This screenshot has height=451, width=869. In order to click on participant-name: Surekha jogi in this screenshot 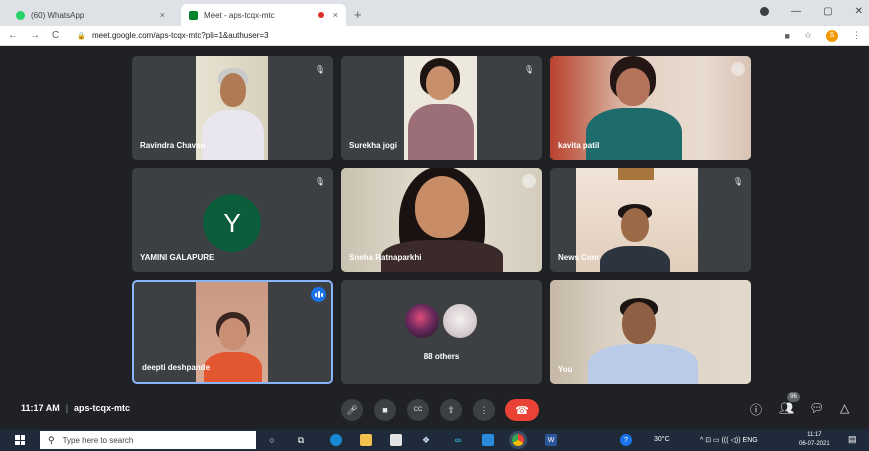, I will do `click(373, 145)`.